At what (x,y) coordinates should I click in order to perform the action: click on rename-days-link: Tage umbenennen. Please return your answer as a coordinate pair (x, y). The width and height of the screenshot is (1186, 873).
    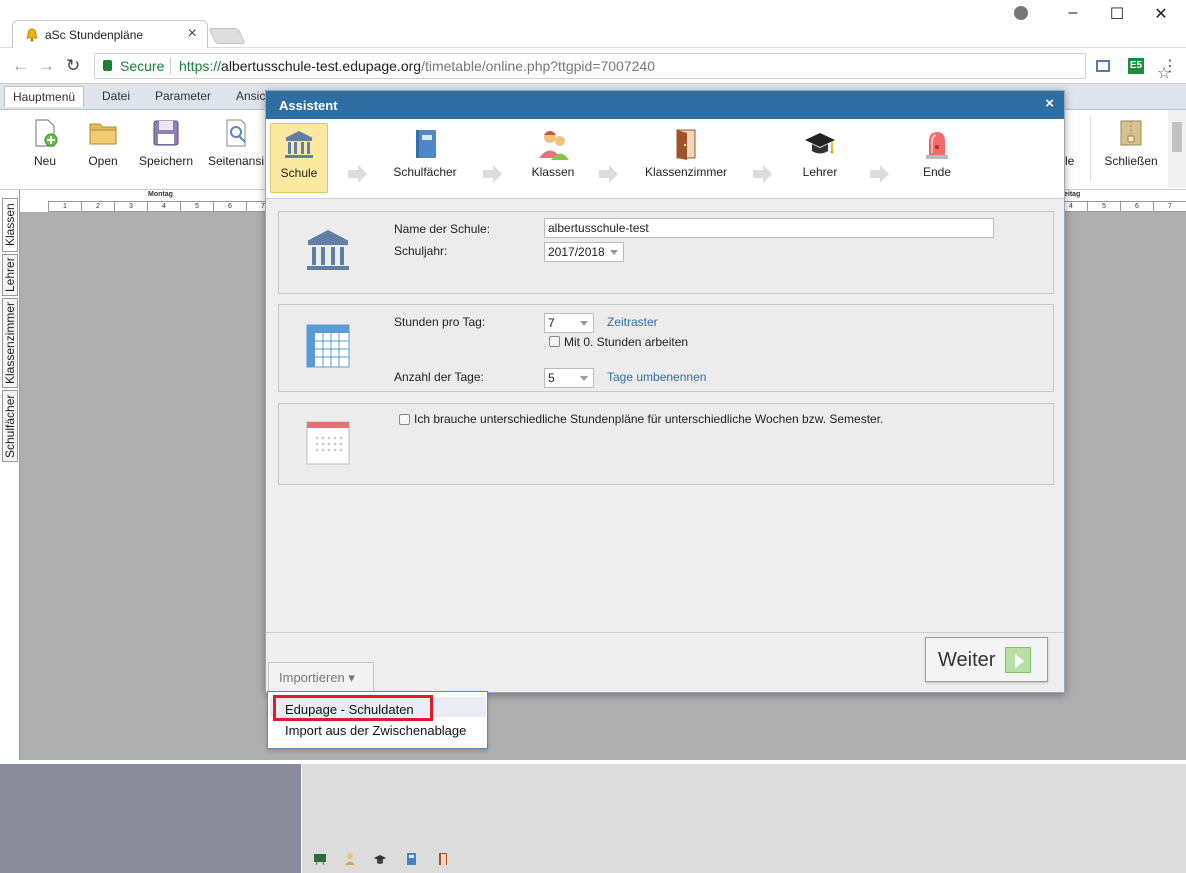
    Looking at the image, I should click on (656, 377).